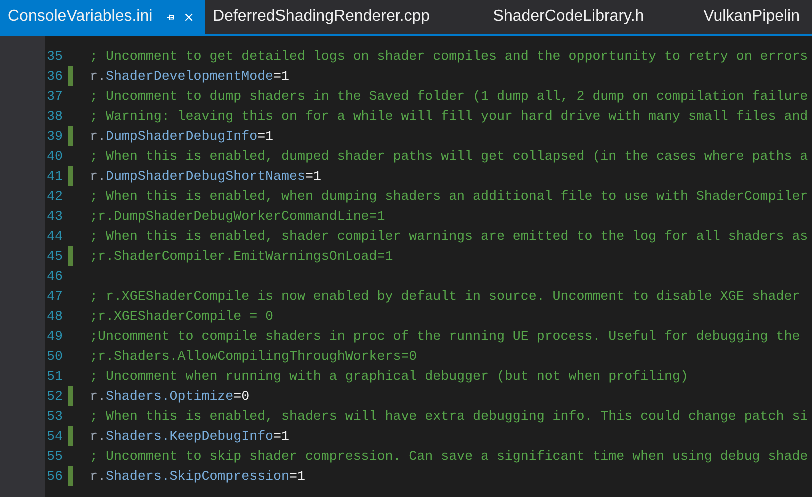  Describe the element at coordinates (242, 256) in the screenshot. I see `code-comment: ;r.ShaderCompiler.EmitWarningsOnLoad=1` at that location.